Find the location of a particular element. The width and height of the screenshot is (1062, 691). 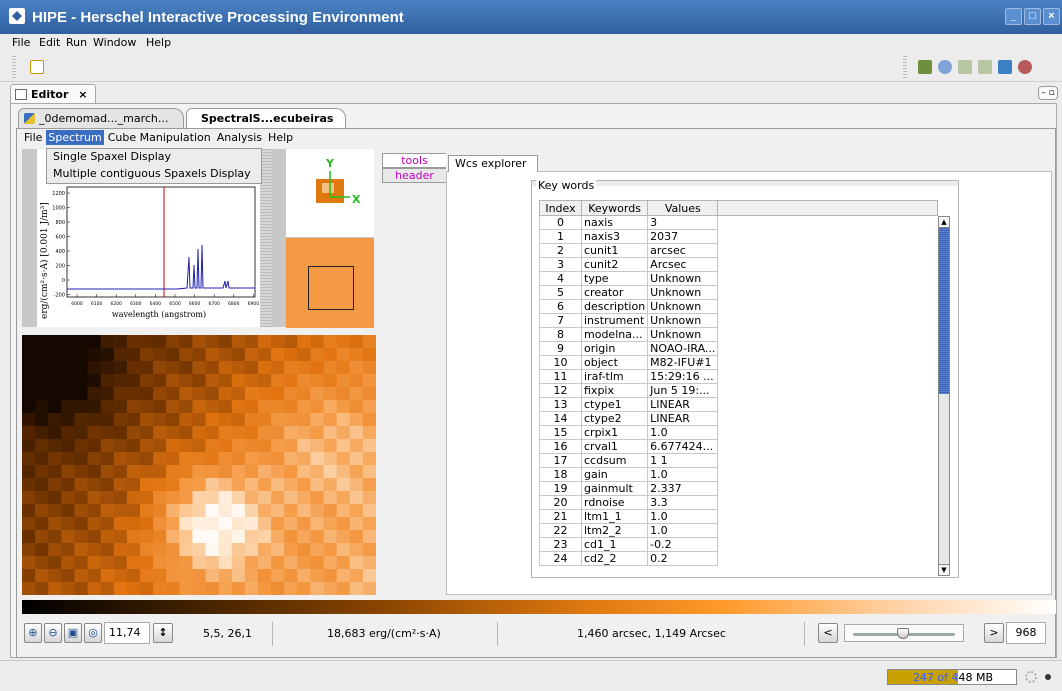

row-index: 5 is located at coordinates (560, 292).